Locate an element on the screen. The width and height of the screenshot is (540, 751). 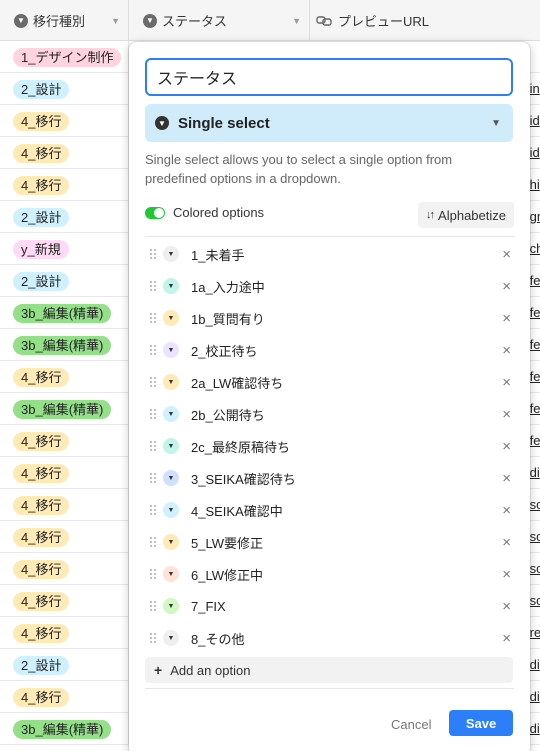
column-header-migration-type: ▼ 移行種別 ▼ is located at coordinates (64, 20).